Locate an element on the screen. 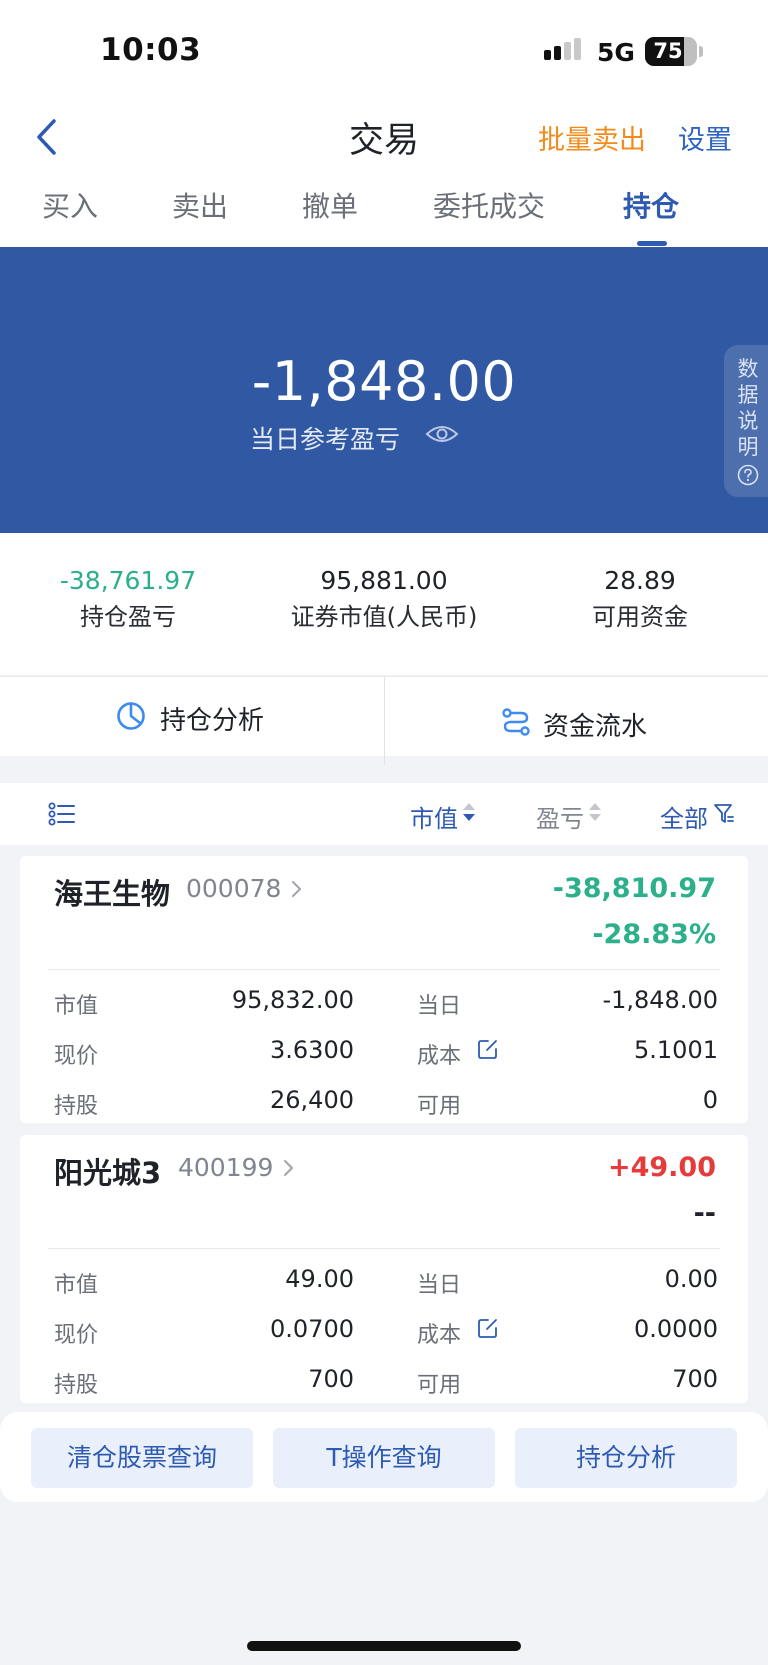 This screenshot has height=1665, width=768. daily-pnl-value: -1,848.00 is located at coordinates (384, 381).